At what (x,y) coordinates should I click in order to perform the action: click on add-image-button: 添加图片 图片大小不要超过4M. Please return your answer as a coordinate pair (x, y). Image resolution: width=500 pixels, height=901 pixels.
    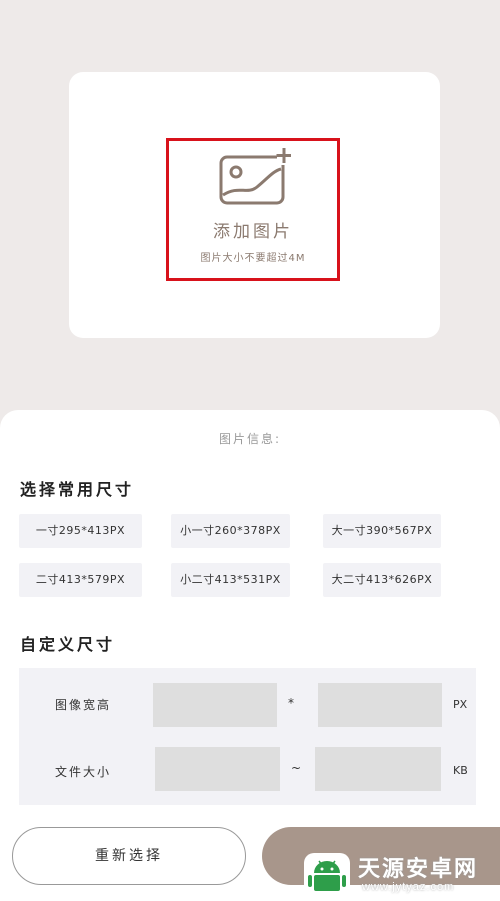
    Looking at the image, I should click on (253, 209).